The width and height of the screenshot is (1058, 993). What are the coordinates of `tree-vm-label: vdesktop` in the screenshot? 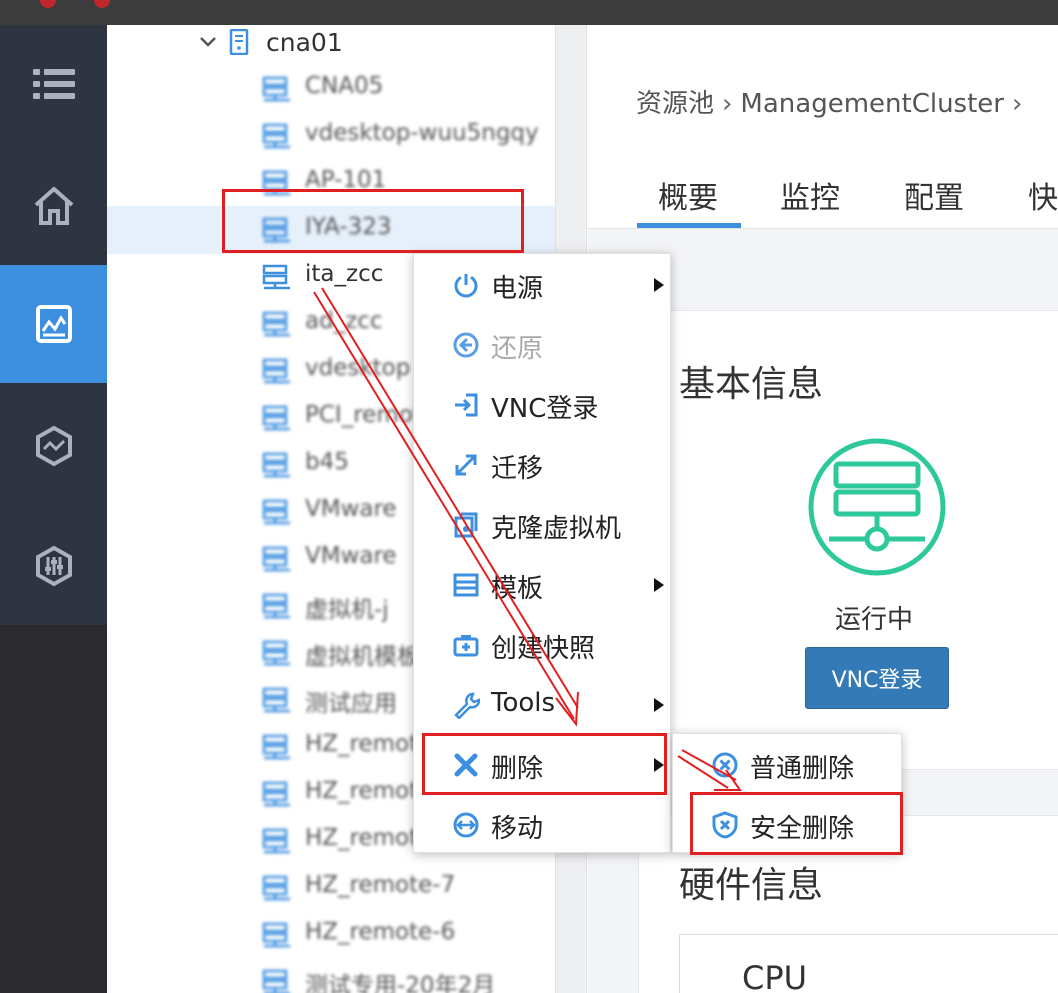 It's located at (358, 368).